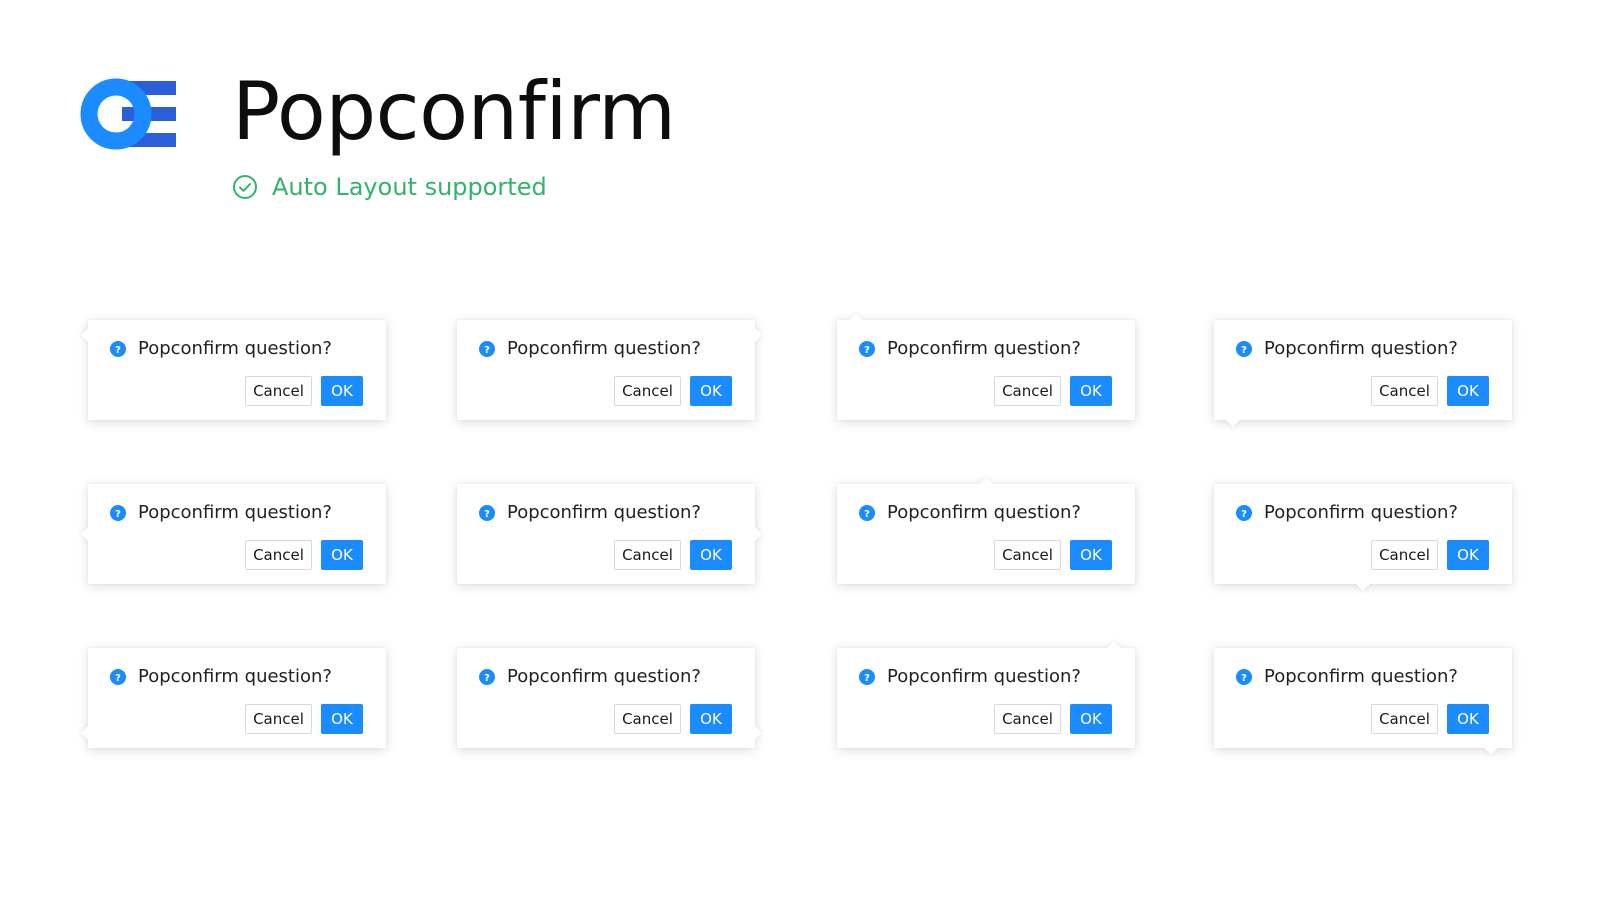 This screenshot has height=897, width=1600. What do you see at coordinates (233, 698) in the screenshot?
I see `popconfirm-left-bottom: ? Popconfirm question? Cancel OK` at bounding box center [233, 698].